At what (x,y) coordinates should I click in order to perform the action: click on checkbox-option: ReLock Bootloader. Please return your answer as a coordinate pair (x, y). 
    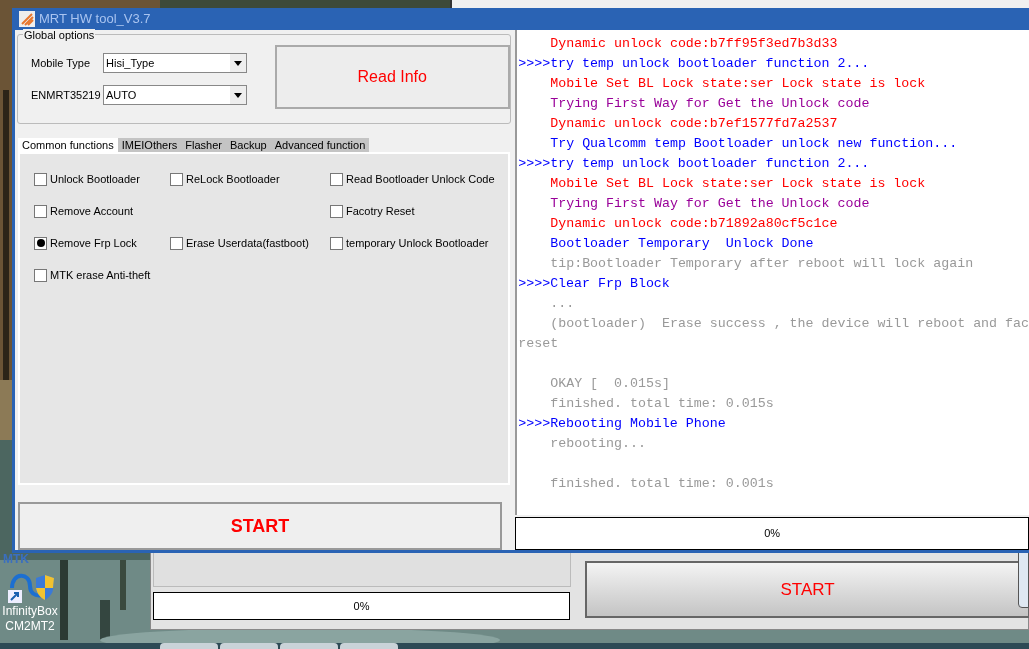
    Looking at the image, I should click on (225, 179).